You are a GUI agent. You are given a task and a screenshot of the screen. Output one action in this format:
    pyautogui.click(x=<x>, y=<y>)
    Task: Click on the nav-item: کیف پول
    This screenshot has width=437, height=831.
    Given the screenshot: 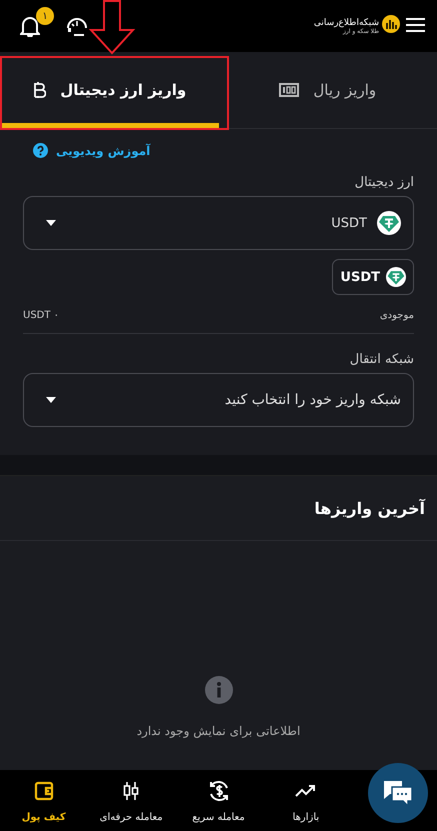 What is the action you would take?
    pyautogui.click(x=44, y=800)
    